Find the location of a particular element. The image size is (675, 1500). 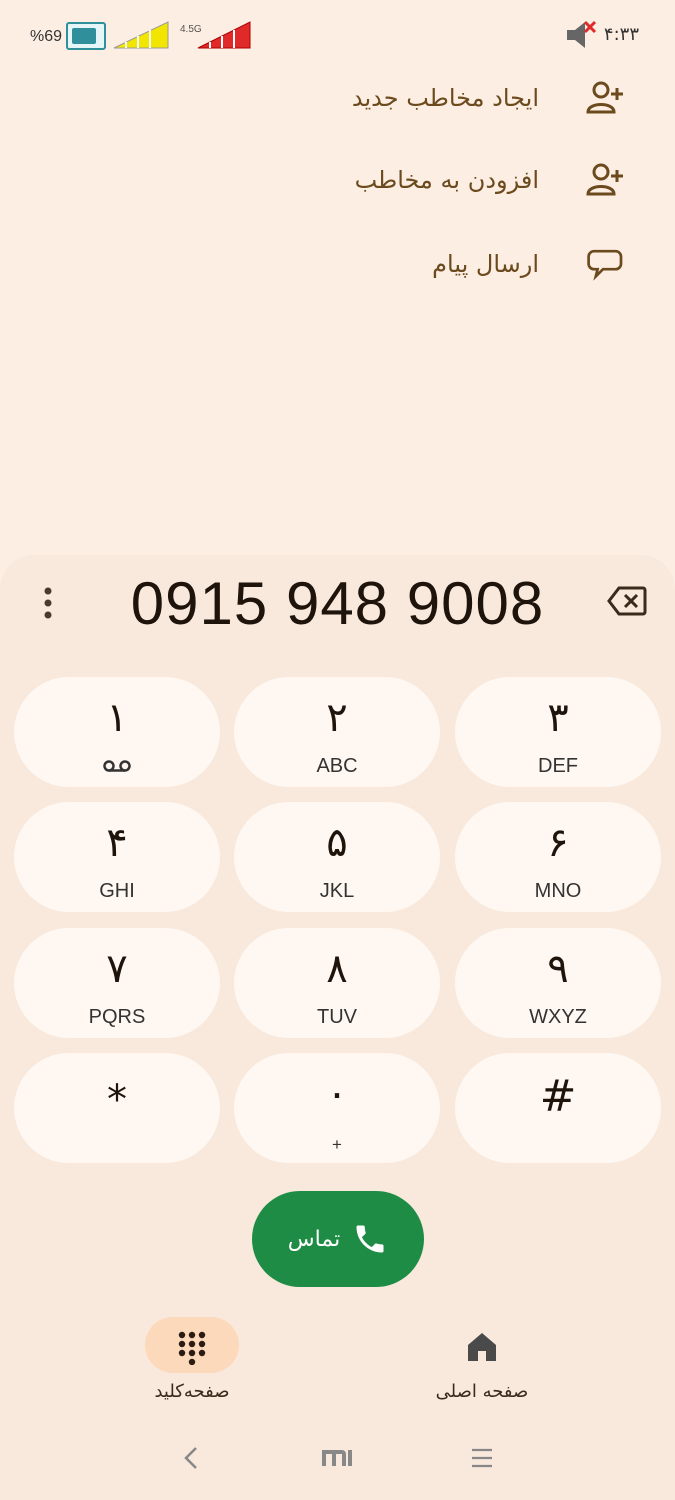

add-to-contact-action: افزودن به مخاطب is located at coordinates (425, 180).